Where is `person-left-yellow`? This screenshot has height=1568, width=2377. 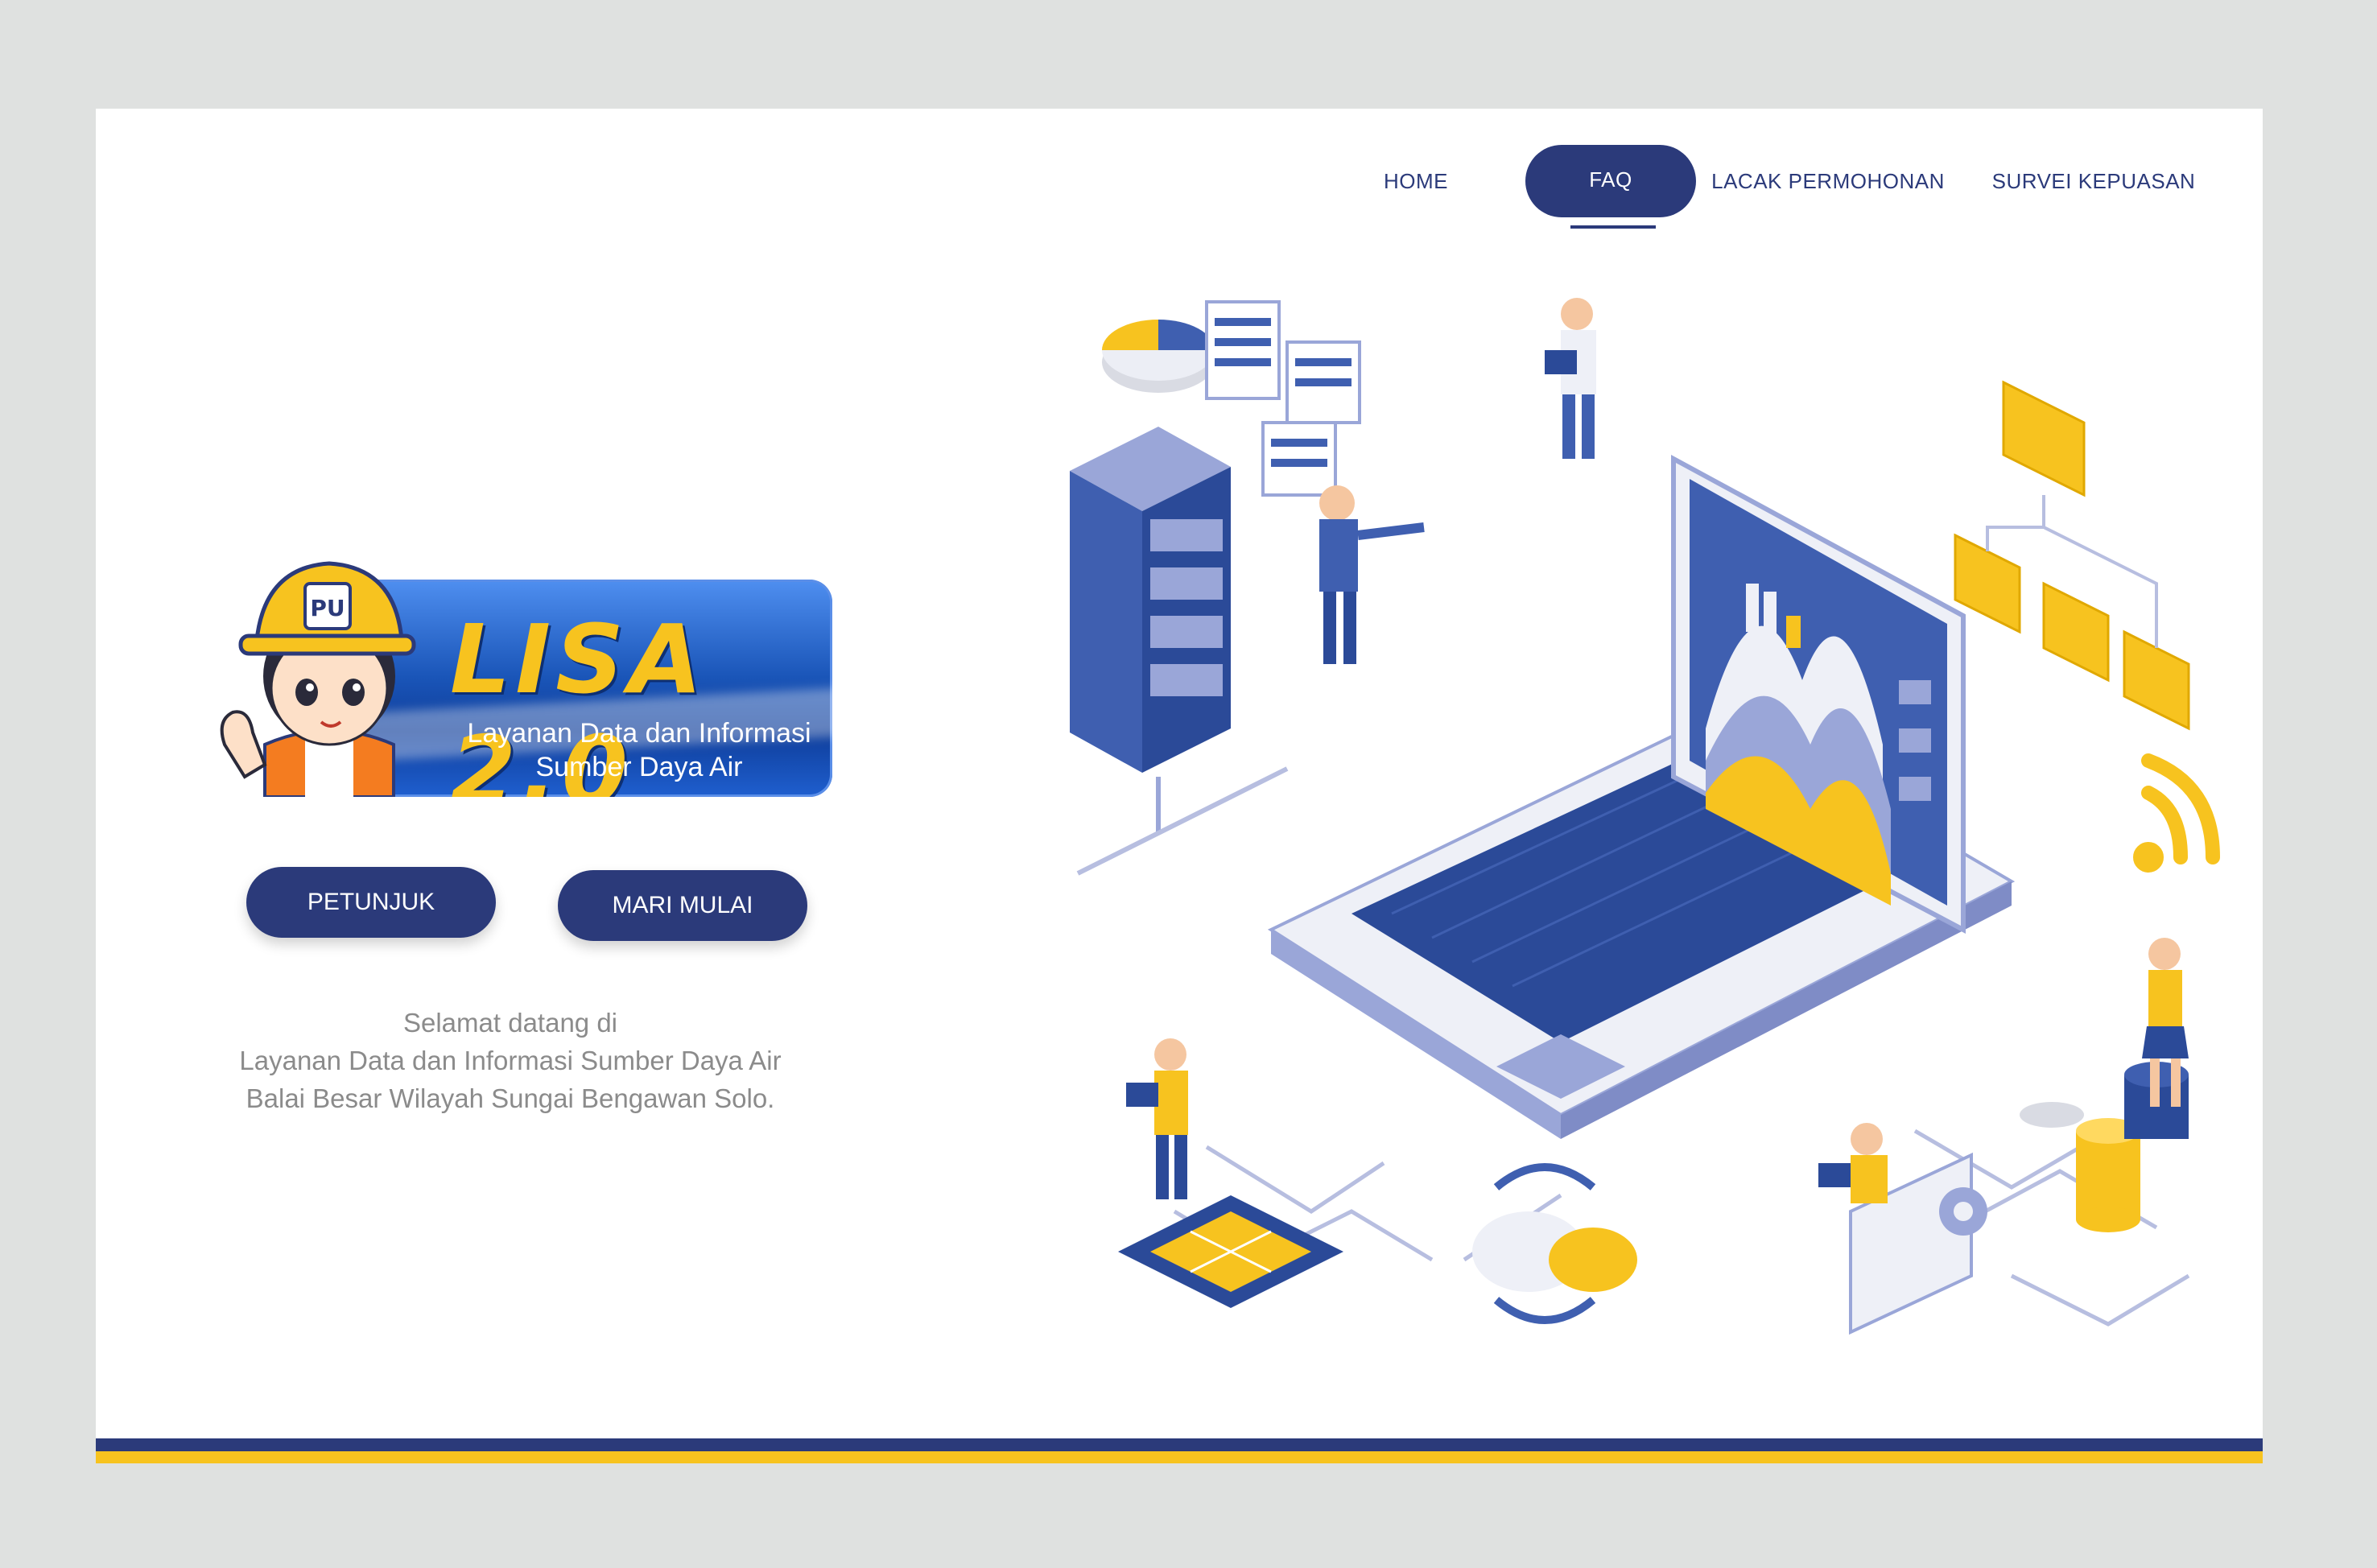
person-left-yellow is located at coordinates (1157, 1118).